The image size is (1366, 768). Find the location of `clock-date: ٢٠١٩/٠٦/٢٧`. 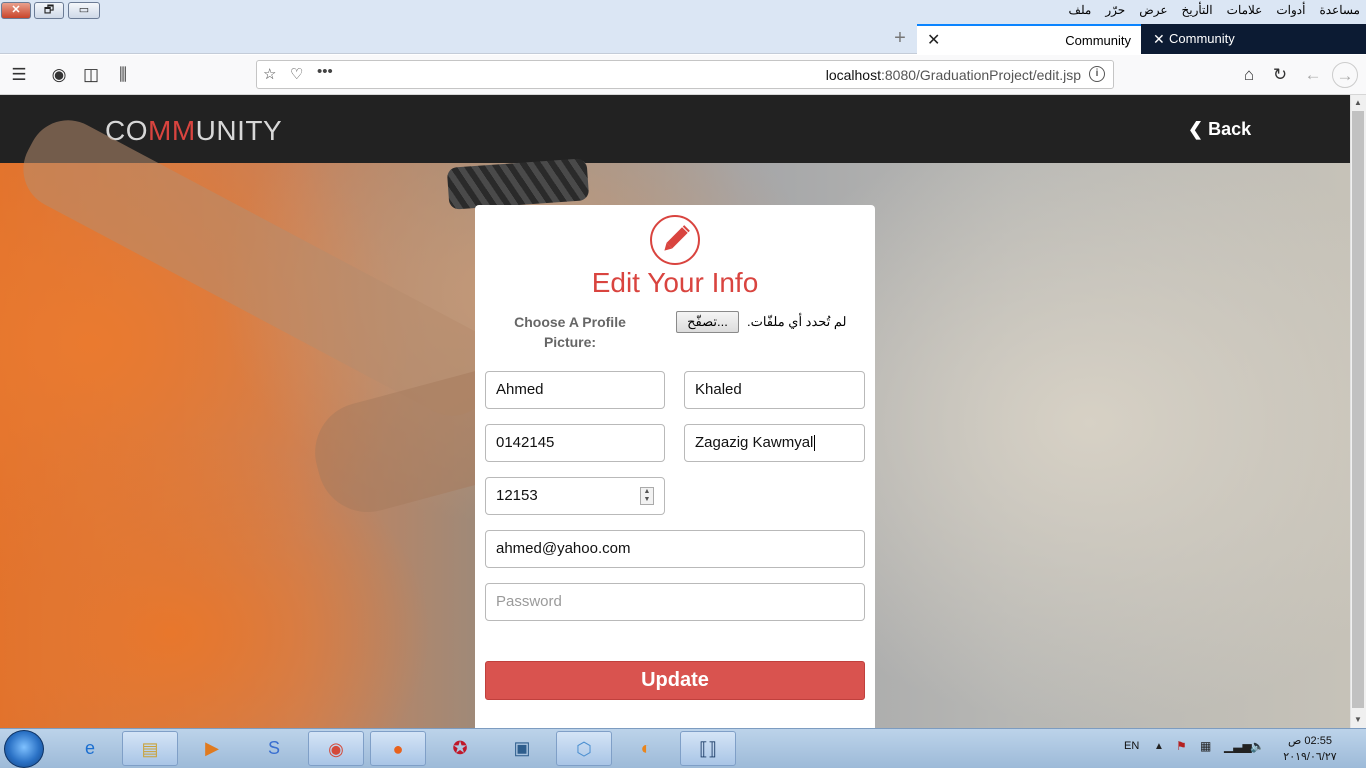

clock-date: ٢٠١٩/٠٦/٢٧ is located at coordinates (1310, 756).